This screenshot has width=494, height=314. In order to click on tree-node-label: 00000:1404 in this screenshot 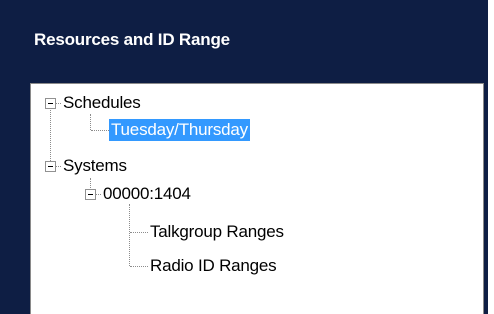, I will do `click(147, 193)`.